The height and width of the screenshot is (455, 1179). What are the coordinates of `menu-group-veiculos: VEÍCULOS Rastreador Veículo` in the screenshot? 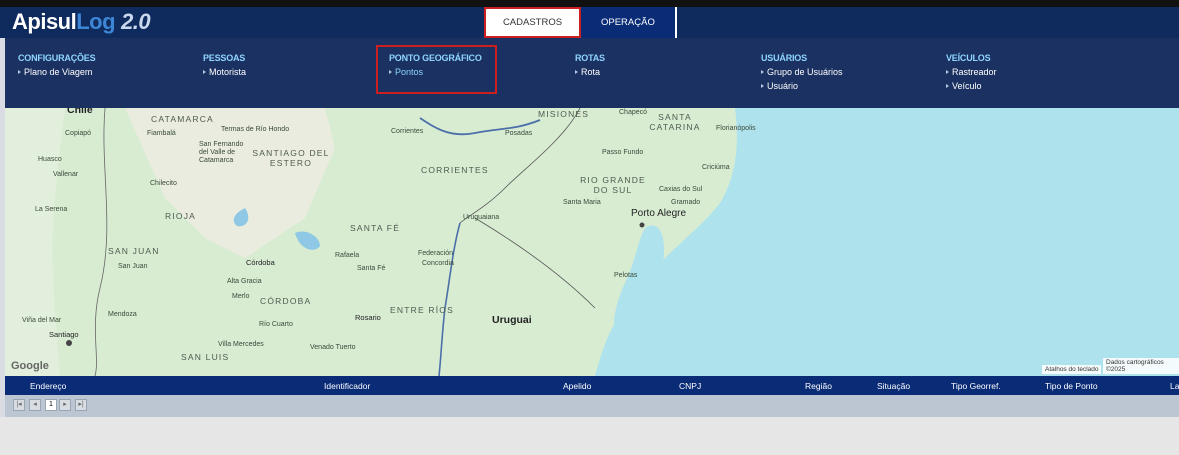 It's located at (971, 72).